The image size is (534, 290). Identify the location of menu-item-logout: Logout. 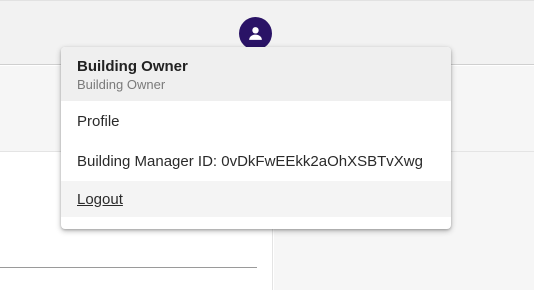
(256, 199).